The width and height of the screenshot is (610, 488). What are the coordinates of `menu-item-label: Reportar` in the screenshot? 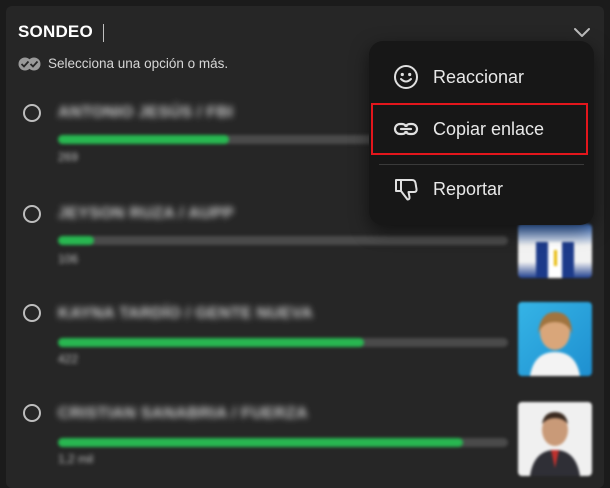 It's located at (468, 188).